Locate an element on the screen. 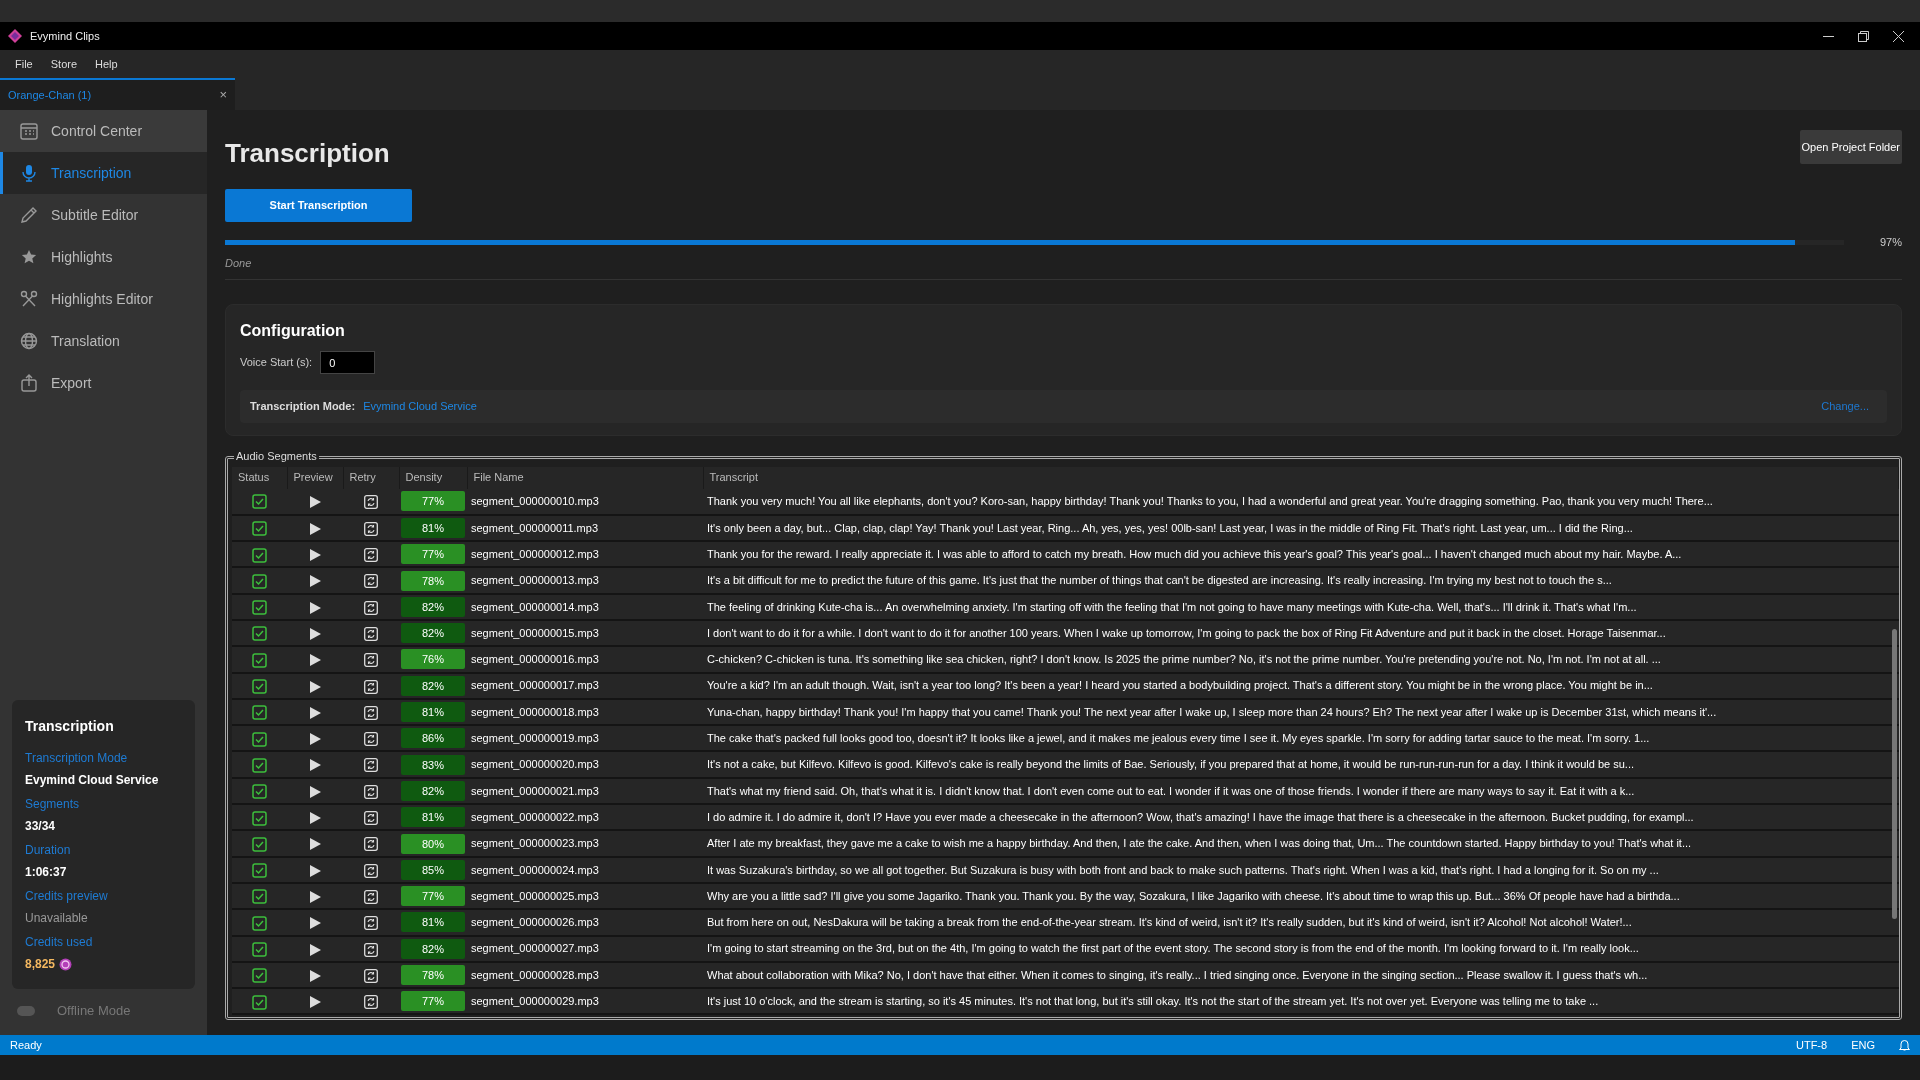 Image resolution: width=1920 pixels, height=1080 pixels. document-tab: Orange-Chan (1) is located at coordinates (50, 95).